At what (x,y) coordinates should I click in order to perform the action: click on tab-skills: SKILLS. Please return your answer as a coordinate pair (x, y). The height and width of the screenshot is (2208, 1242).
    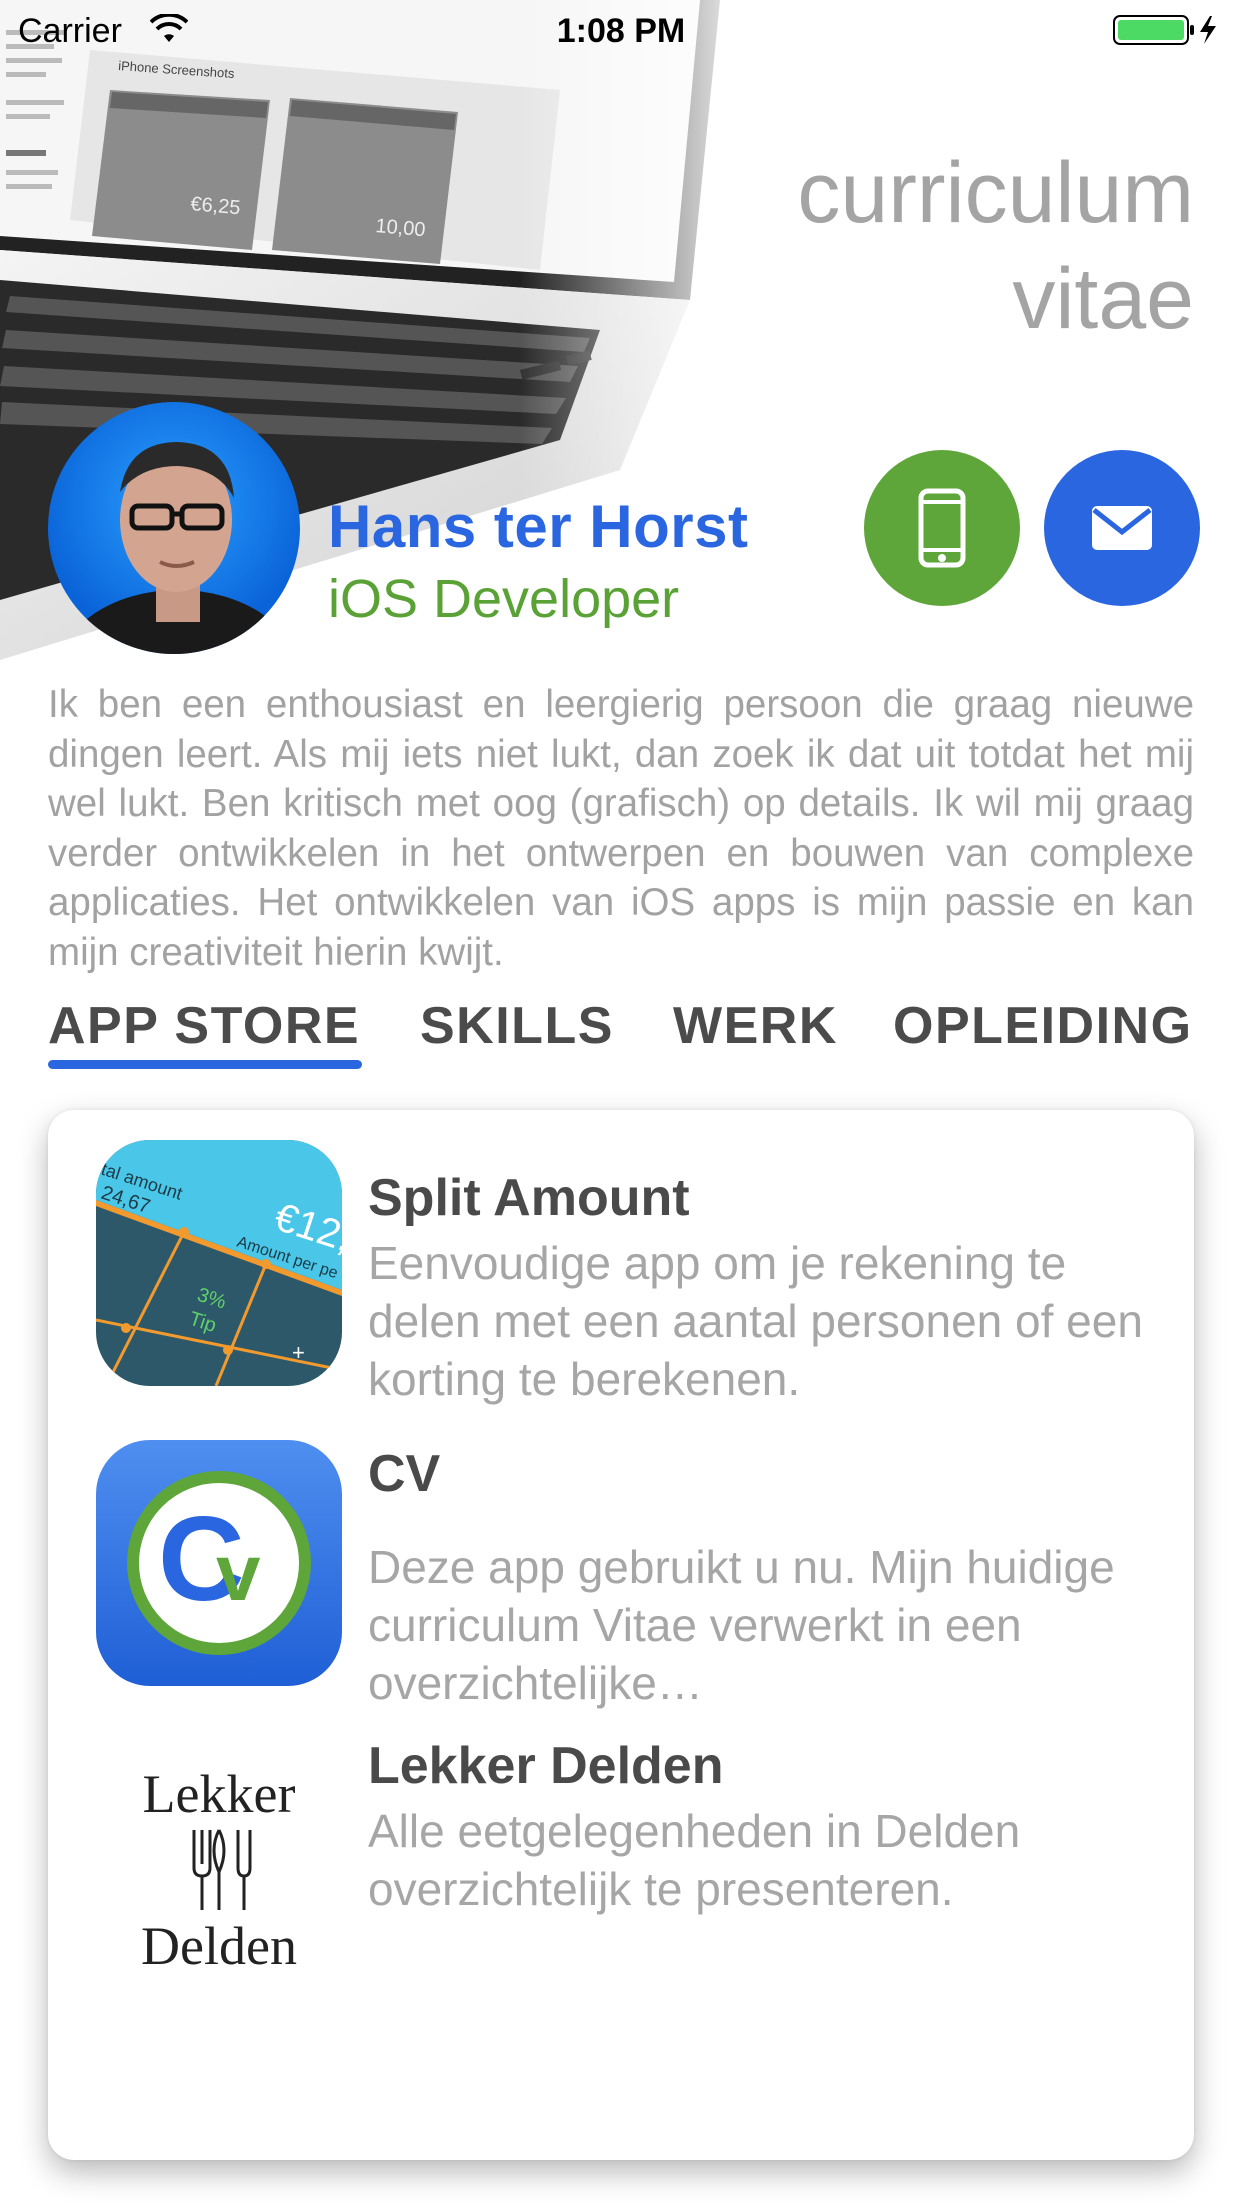
    Looking at the image, I should click on (517, 1026).